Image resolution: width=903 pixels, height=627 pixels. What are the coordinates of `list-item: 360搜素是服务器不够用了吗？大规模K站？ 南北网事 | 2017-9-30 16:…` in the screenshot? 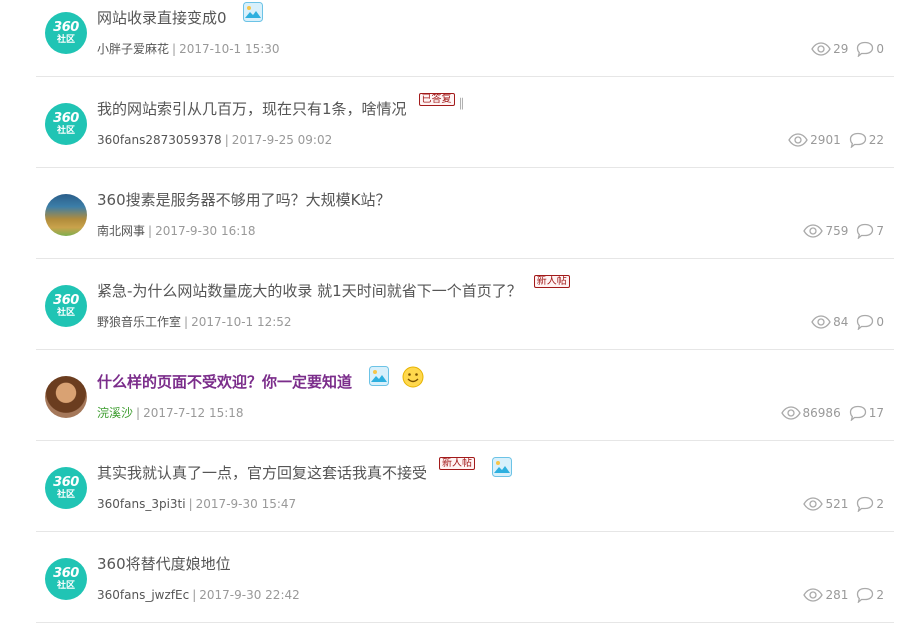 It's located at (465, 213).